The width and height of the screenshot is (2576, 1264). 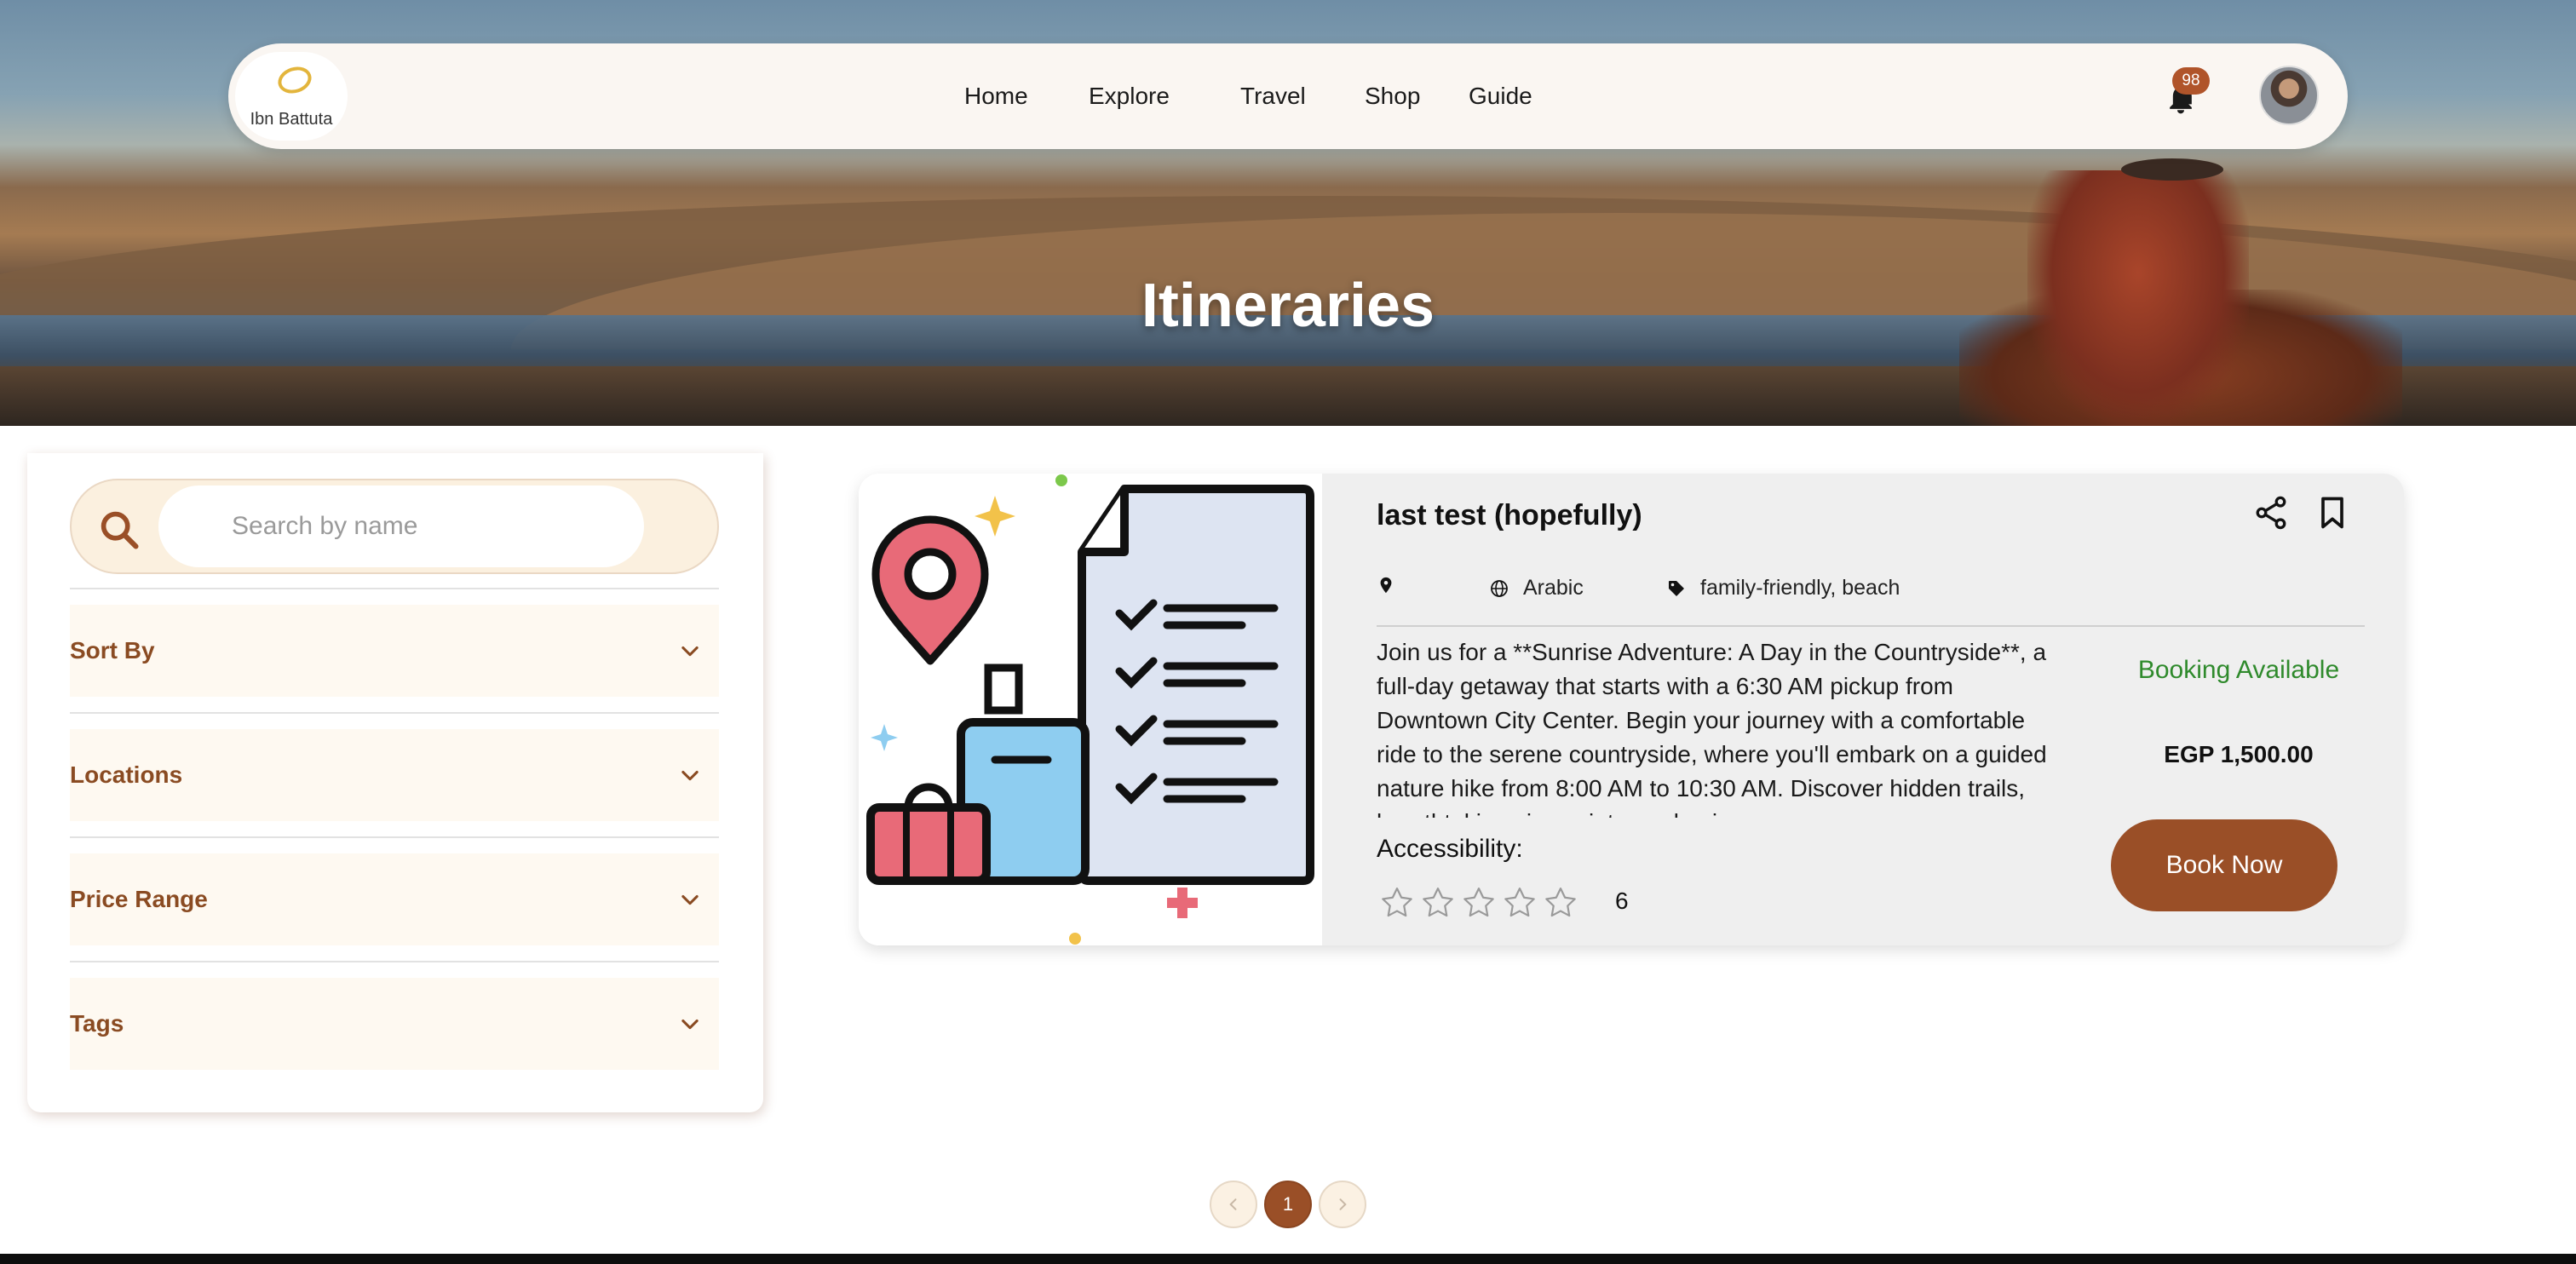 What do you see at coordinates (2333, 512) in the screenshot?
I see `bookmark-icon` at bounding box center [2333, 512].